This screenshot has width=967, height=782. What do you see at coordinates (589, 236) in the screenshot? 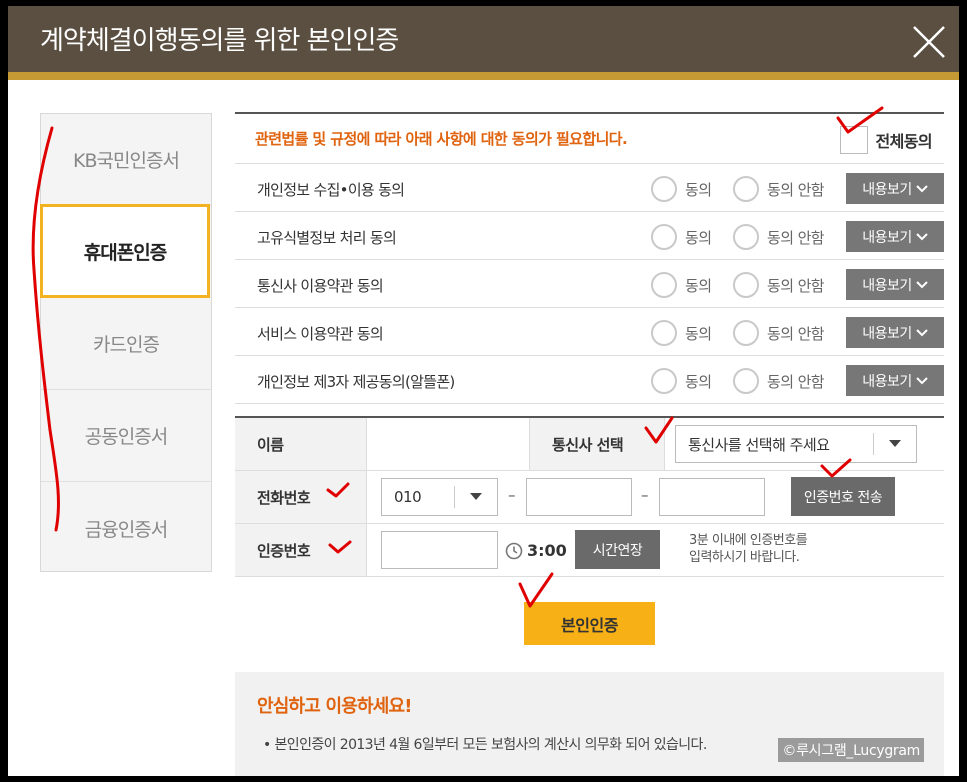
I see `consent-row: 고유식별정보 처리 동의 동의 동의 안함 내용보기` at bounding box center [589, 236].